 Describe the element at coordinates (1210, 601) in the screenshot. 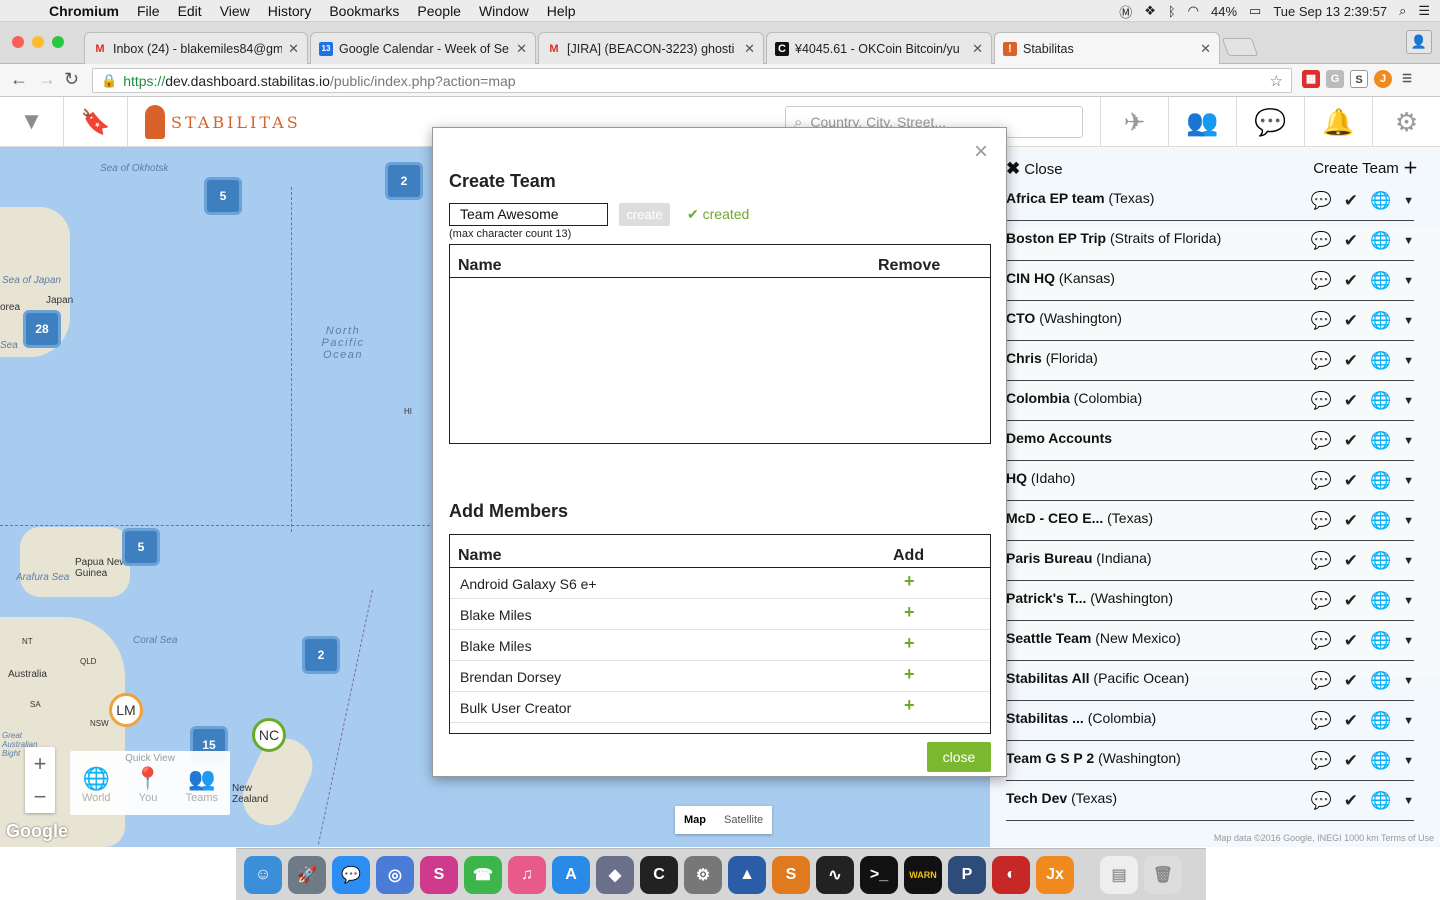

I see `team-row: Patrick's T... (Washington) 💬 ✔ 🌐 ▼` at that location.